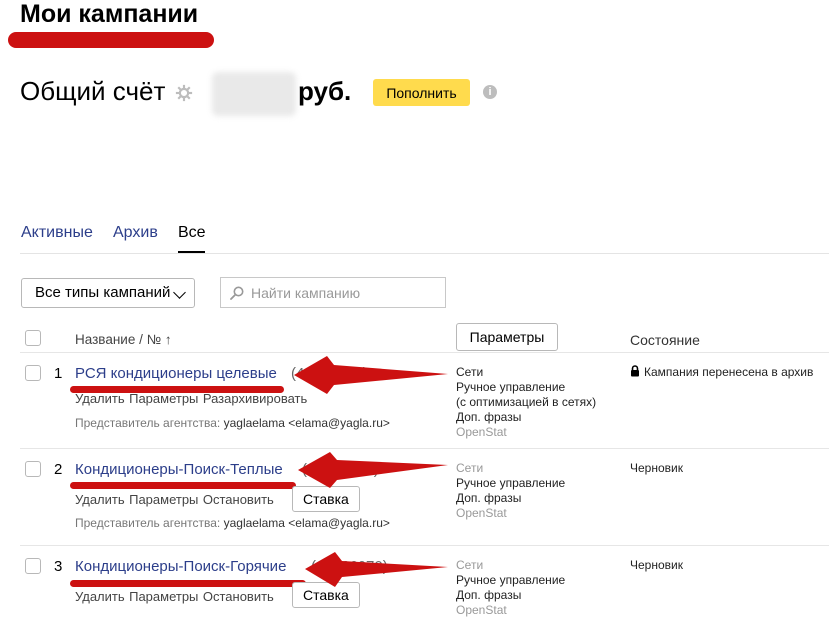 This screenshot has height=618, width=829. What do you see at coordinates (123, 339) in the screenshot?
I see `name-column-header: Название / № ↑` at bounding box center [123, 339].